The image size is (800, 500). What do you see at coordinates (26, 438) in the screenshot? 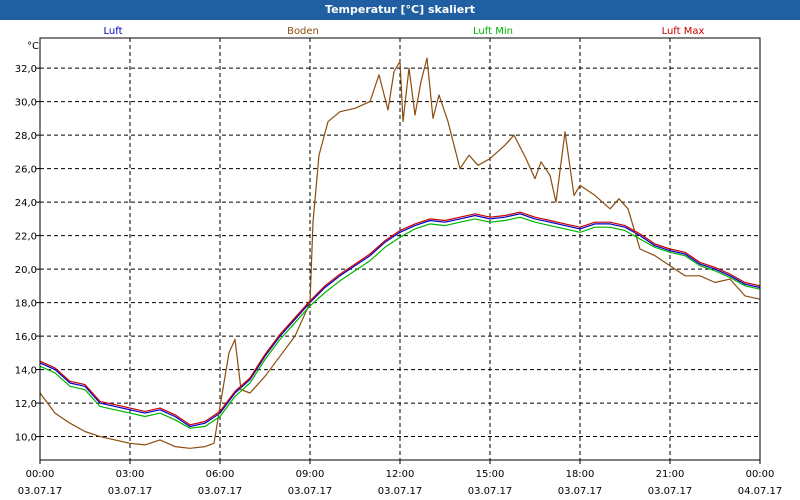
I see `y-tick-label: 10,0` at bounding box center [26, 438].